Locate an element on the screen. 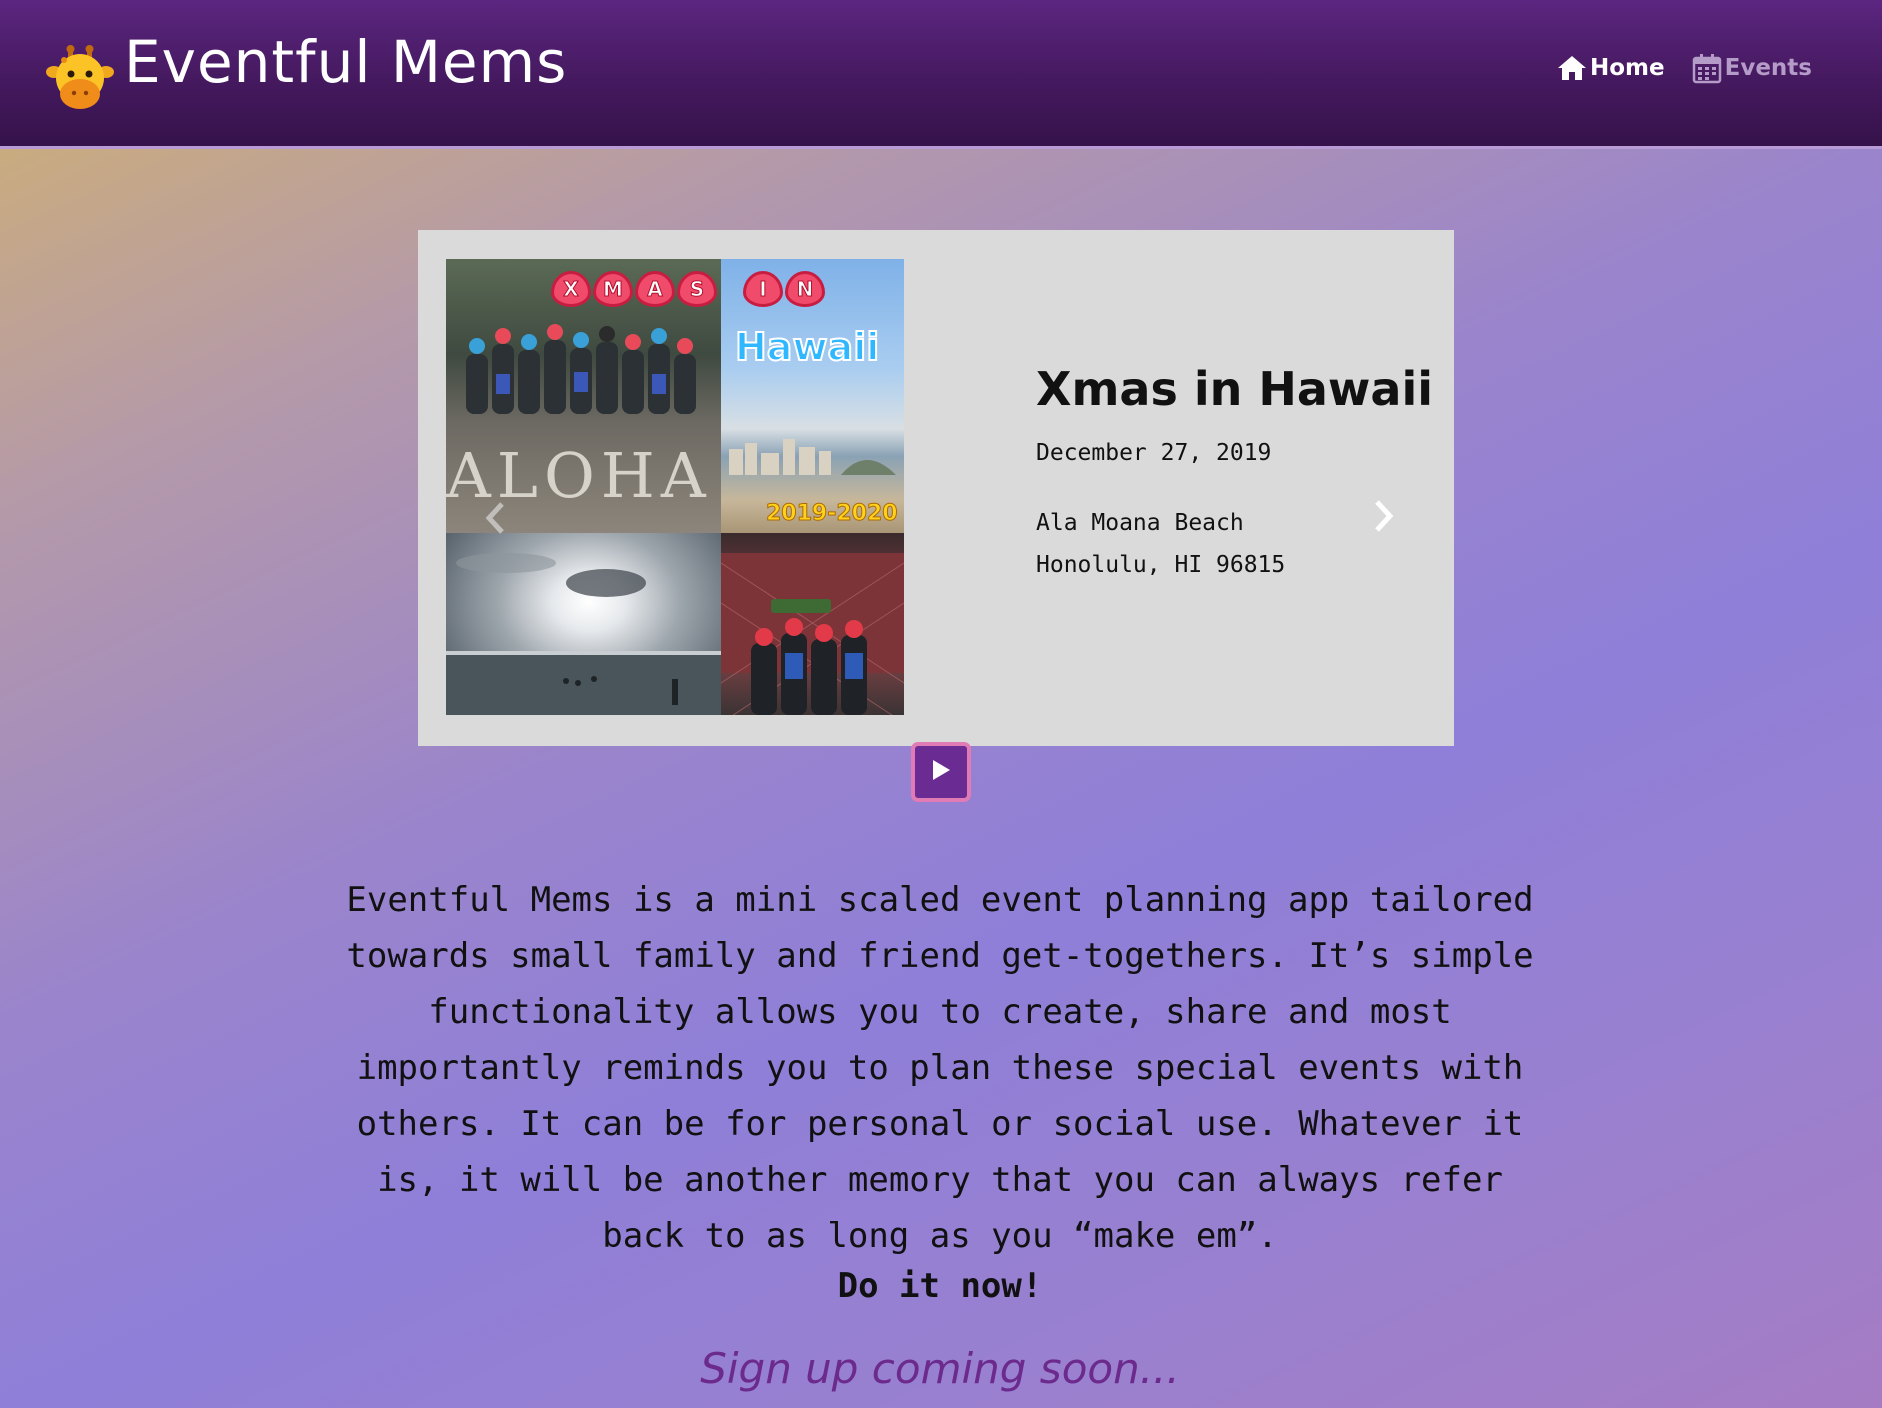 Image resolution: width=1882 pixels, height=1408 pixels. xmas-hearts: X M A S is located at coordinates (634, 289).